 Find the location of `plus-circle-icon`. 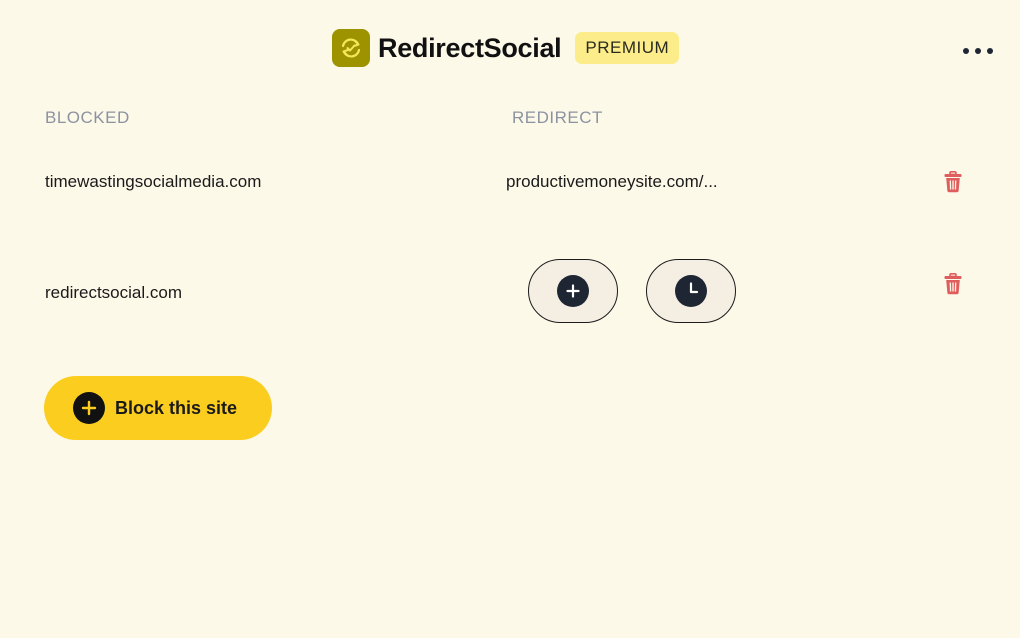

plus-circle-icon is located at coordinates (89, 408).